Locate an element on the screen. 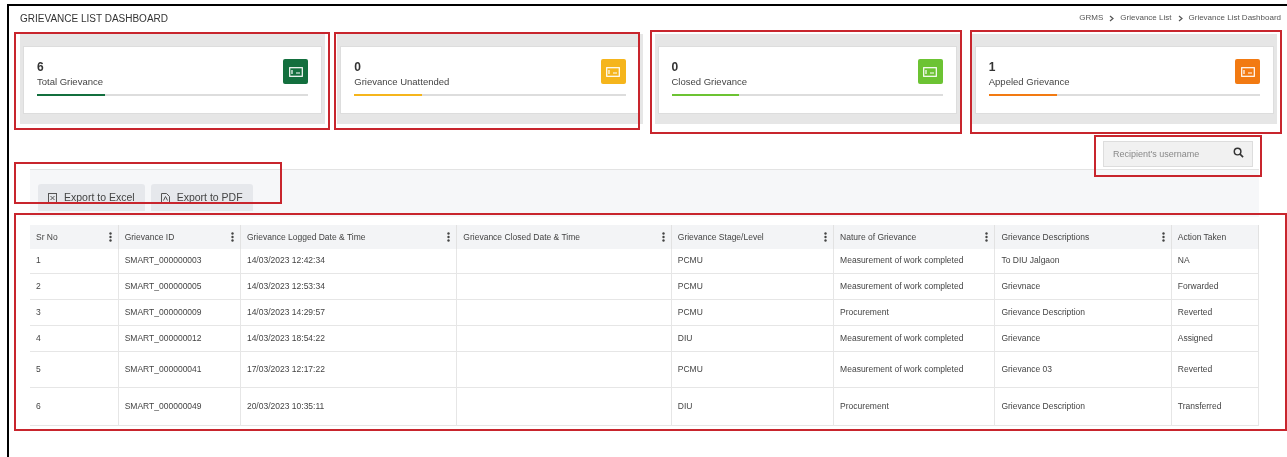 The image size is (1287, 457). table-cell: Transferred is located at coordinates (1199, 405).